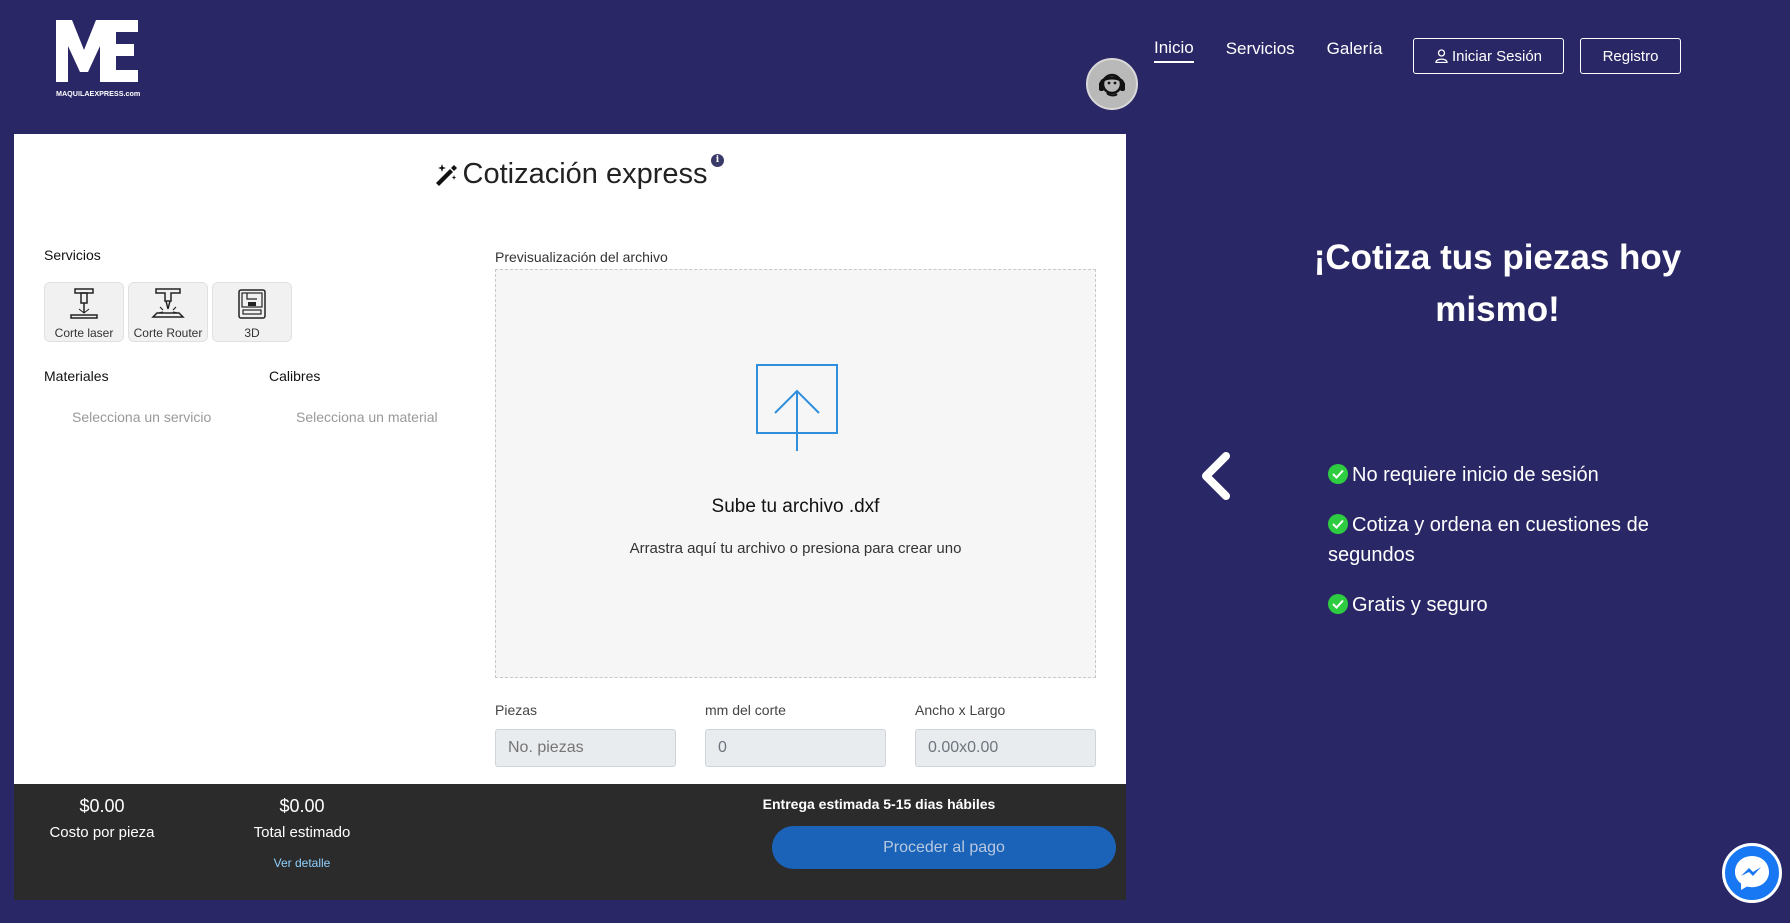  I want to click on service-label: Corte laser, so click(84, 333).